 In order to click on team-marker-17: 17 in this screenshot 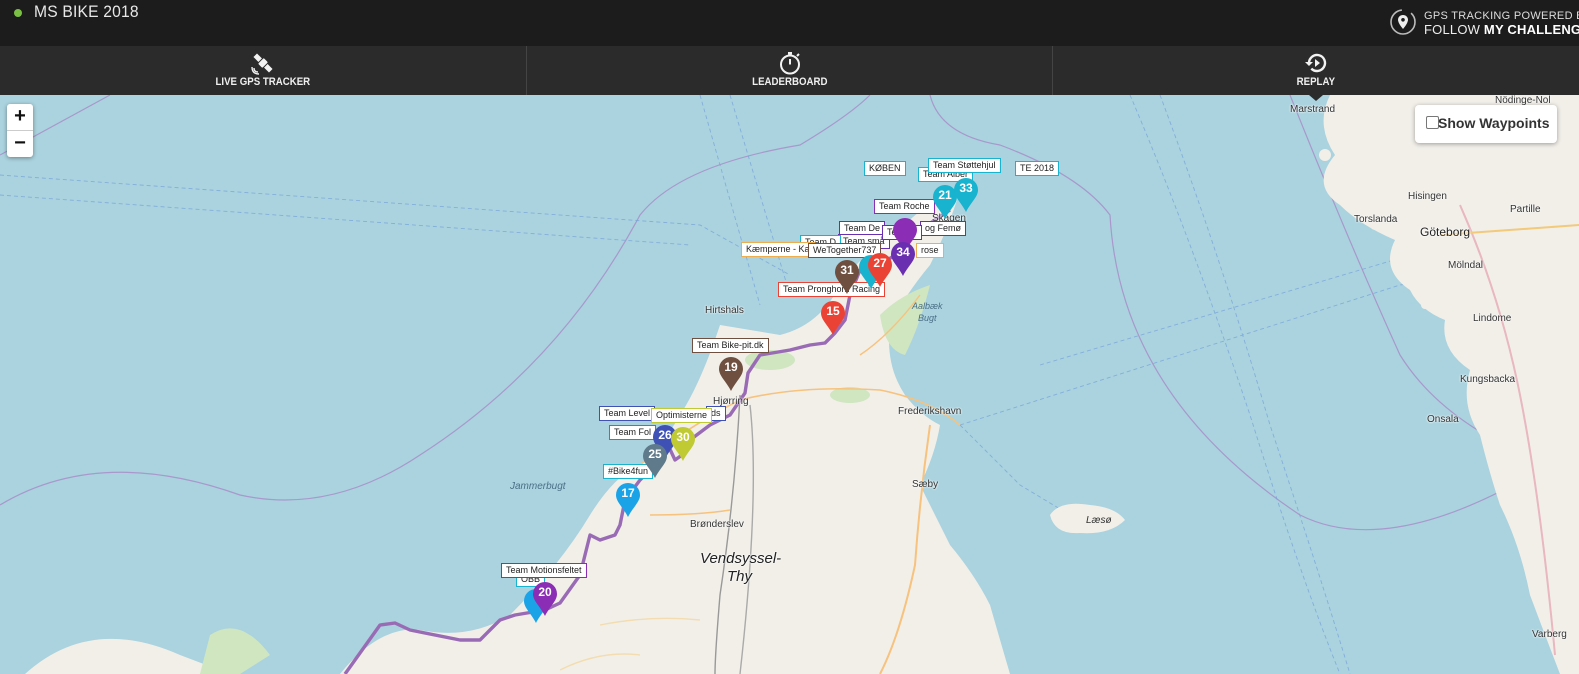, I will do `click(628, 500)`.